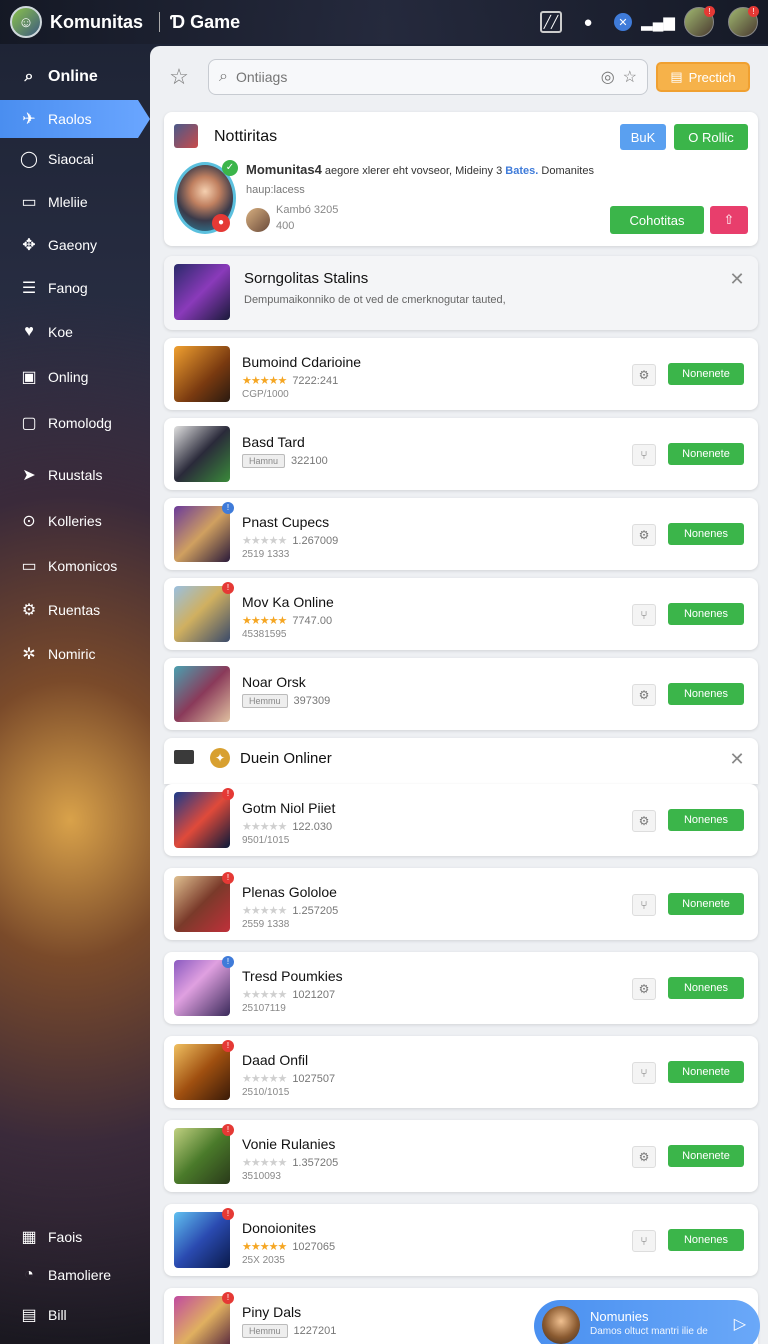 Image resolution: width=768 pixels, height=1344 pixels. I want to click on signal-icon: ▂▄▆, so click(658, 22).